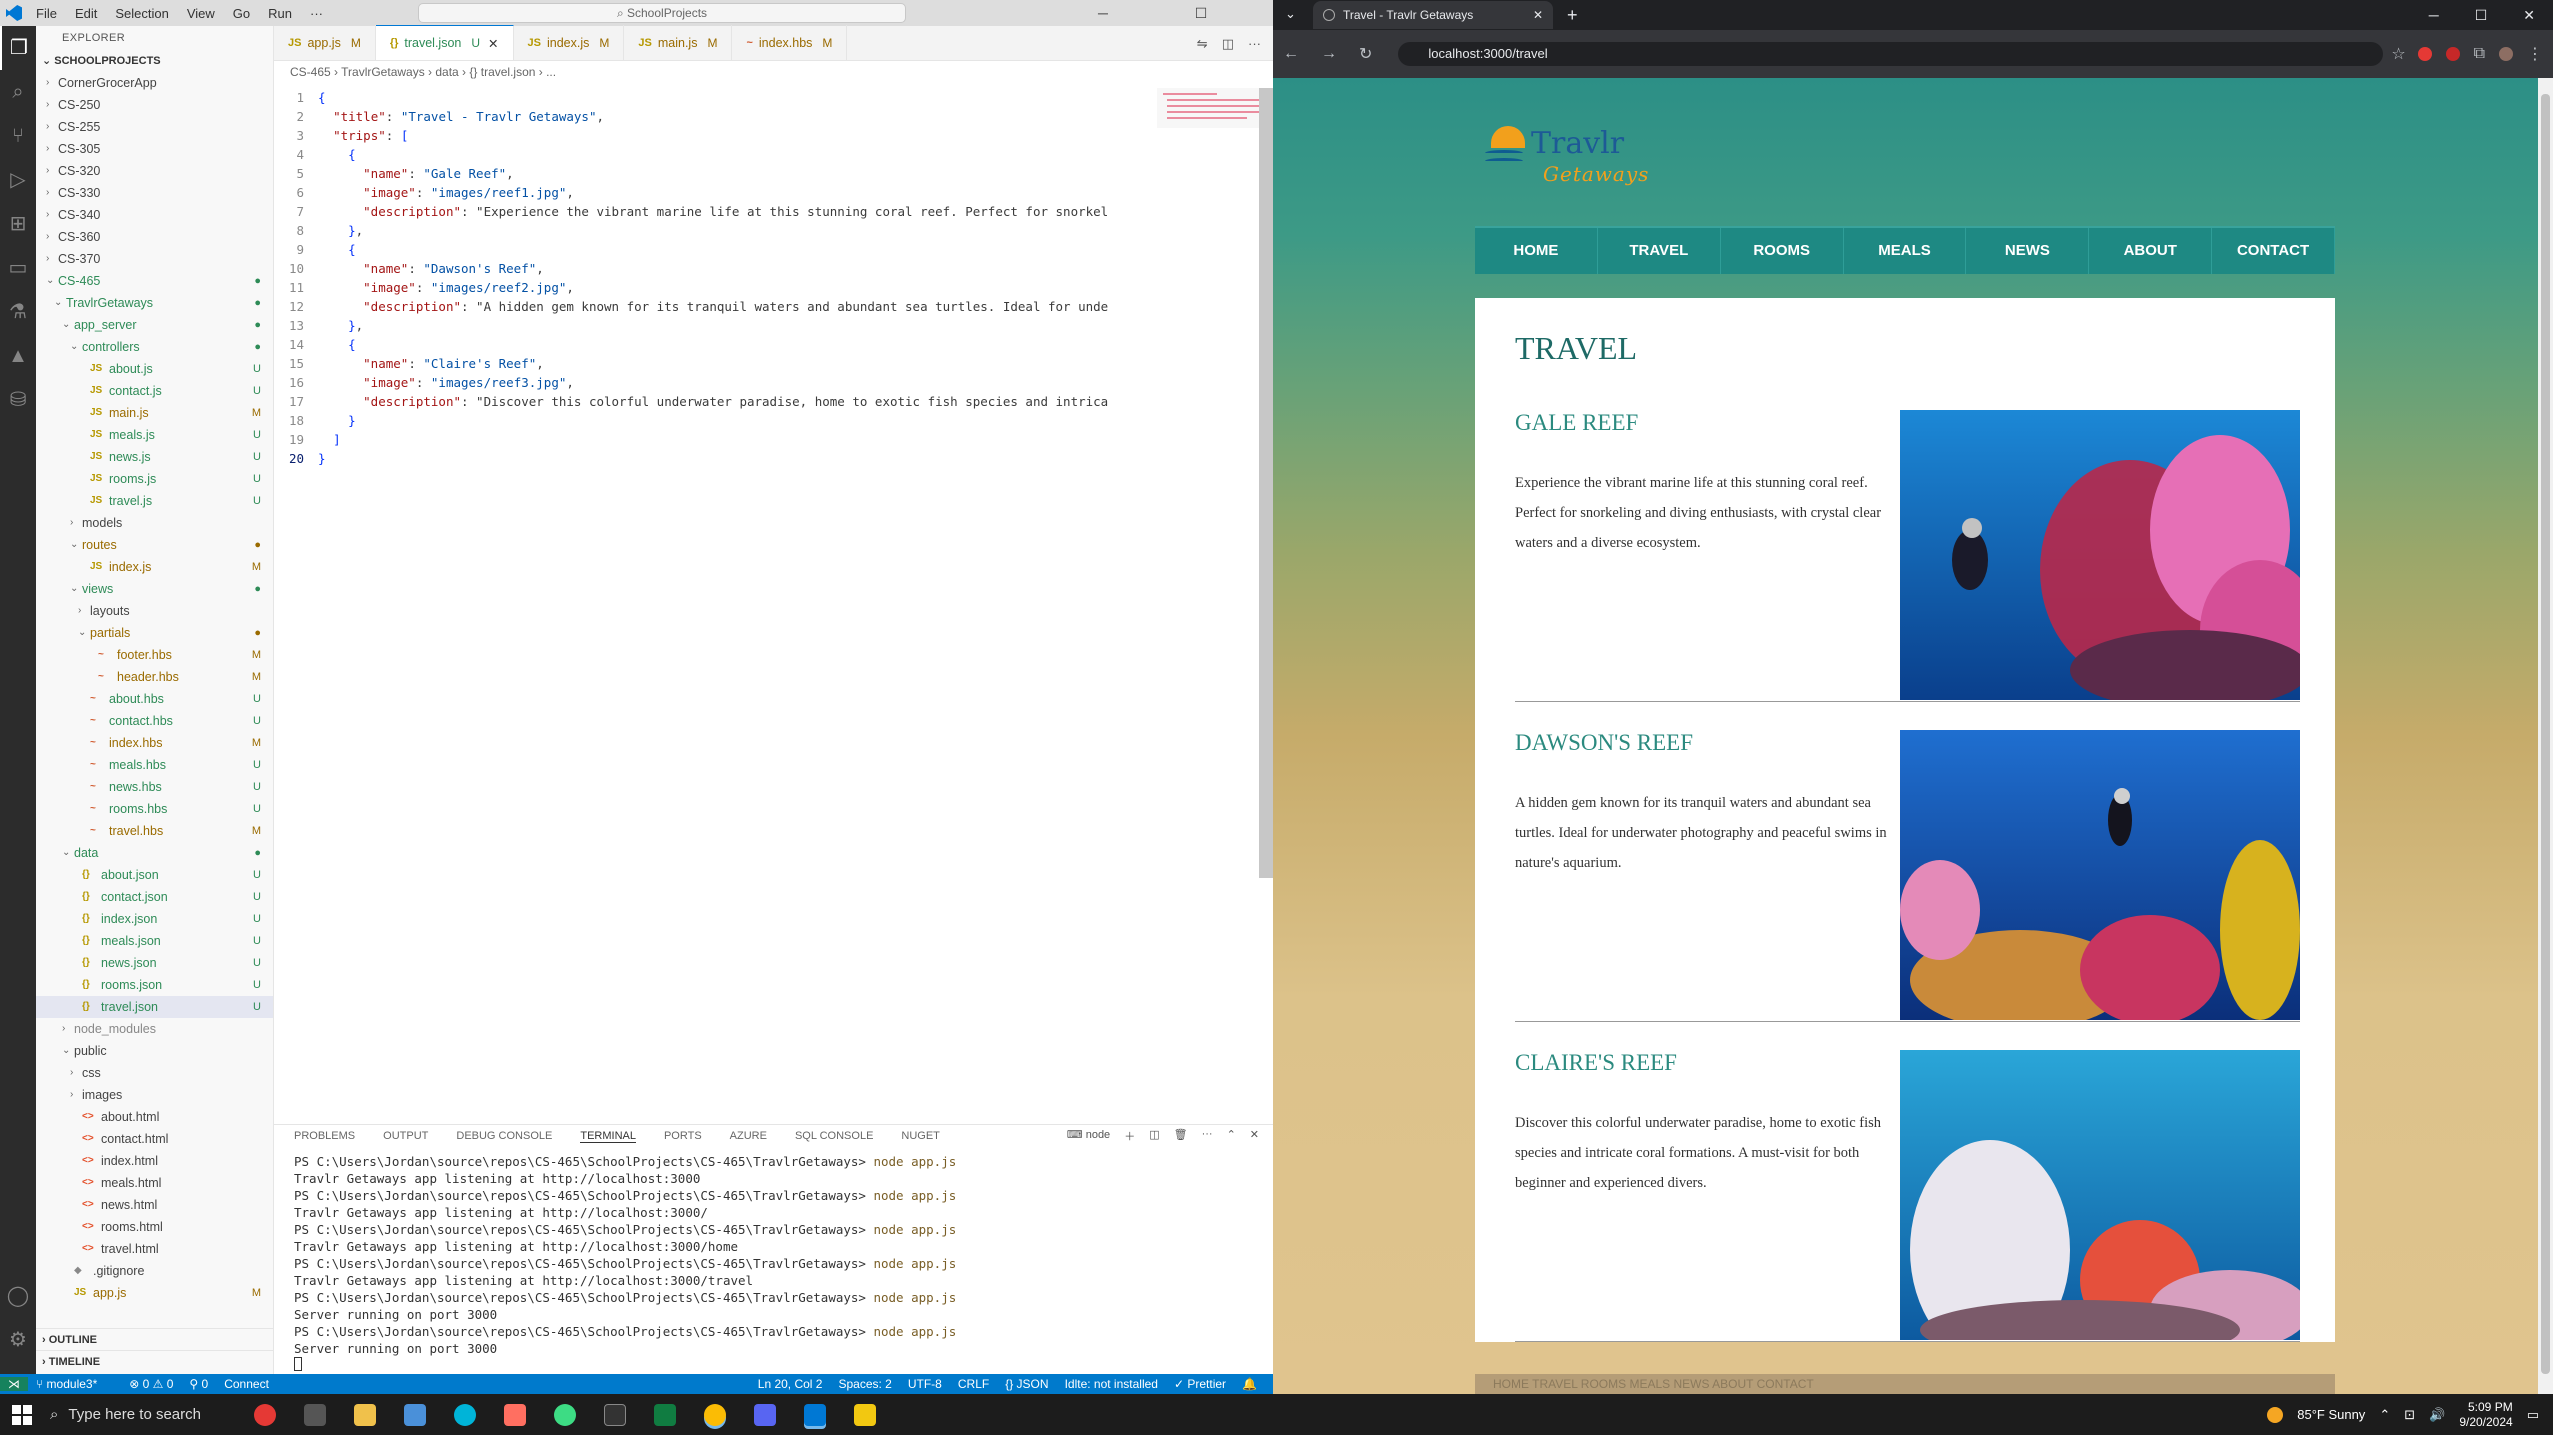  What do you see at coordinates (925, 1384) in the screenshot?
I see `encoding: UTF-8` at bounding box center [925, 1384].